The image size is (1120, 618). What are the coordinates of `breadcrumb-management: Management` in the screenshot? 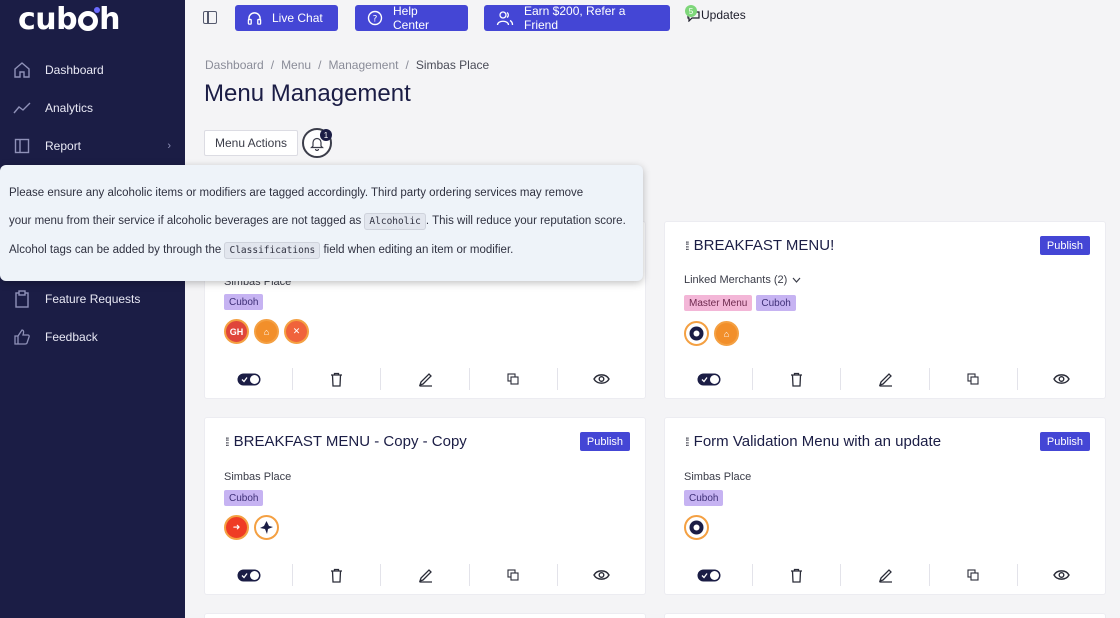 It's located at (363, 65).